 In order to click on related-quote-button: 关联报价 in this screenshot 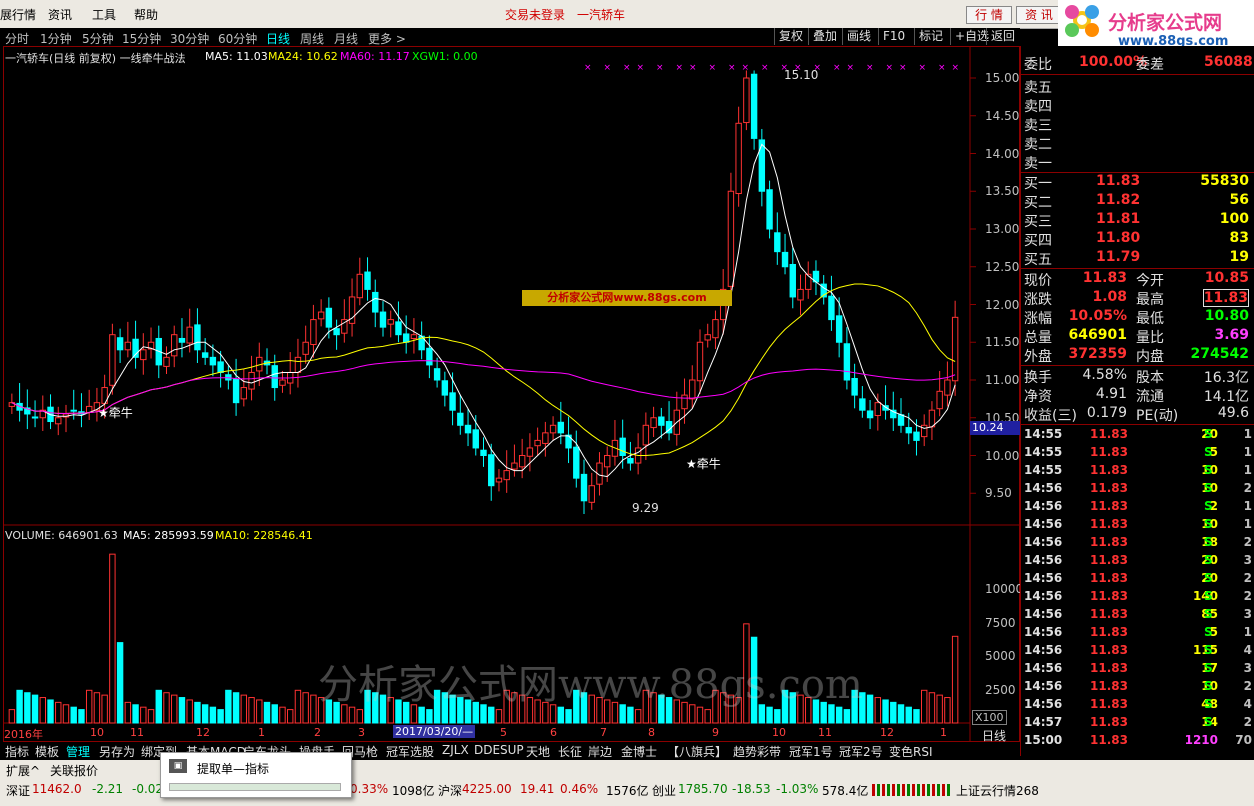, I will do `click(74, 770)`.